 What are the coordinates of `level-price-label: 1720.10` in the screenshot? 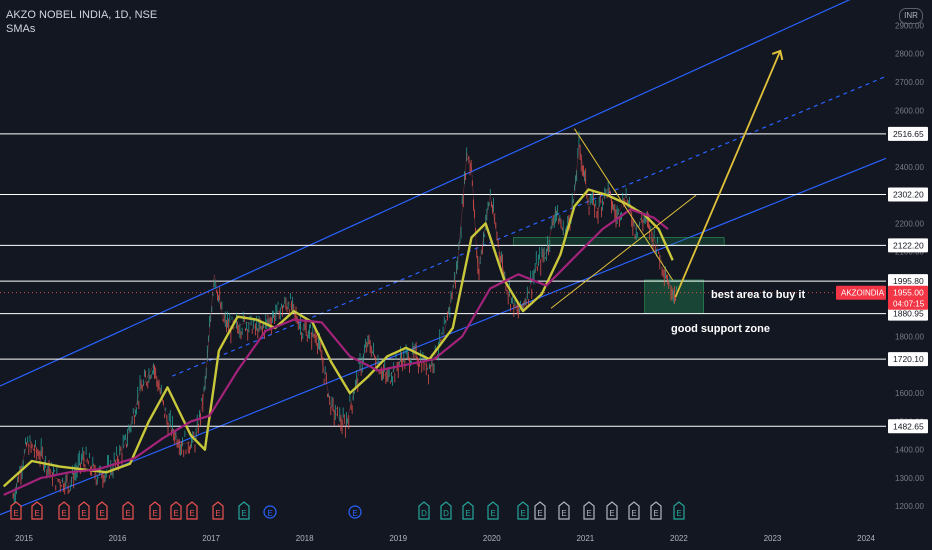 It's located at (908, 359).